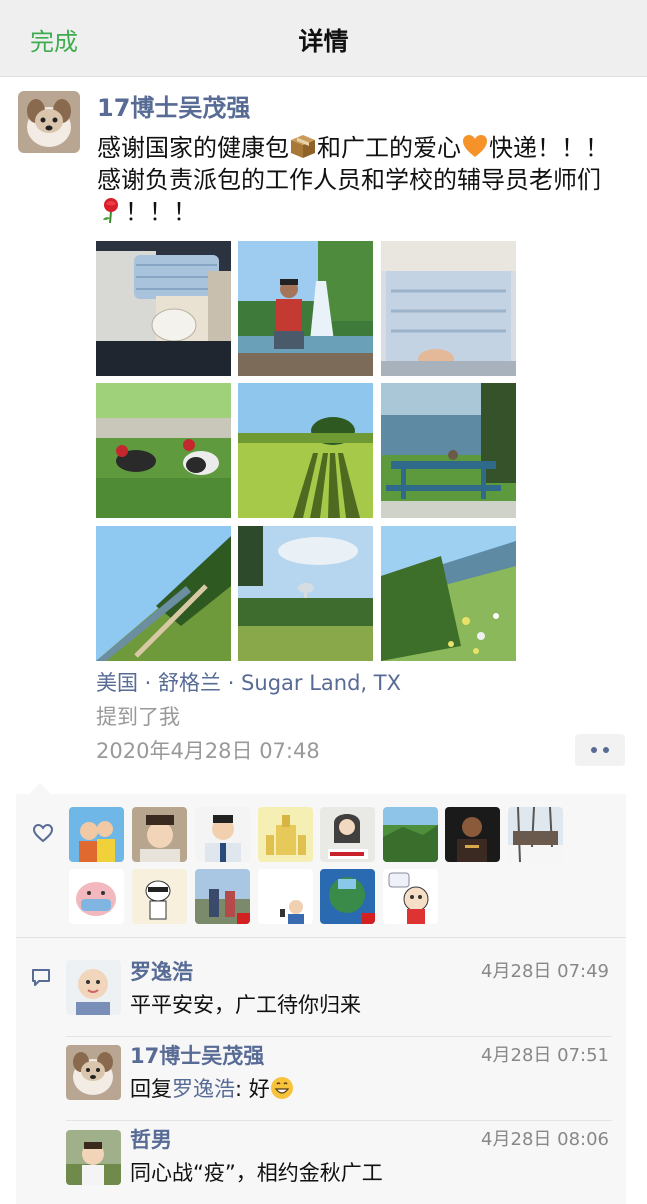 This screenshot has height=1204, width=647. I want to click on comment-text: 回复罗逸浩: 好, so click(212, 1089).